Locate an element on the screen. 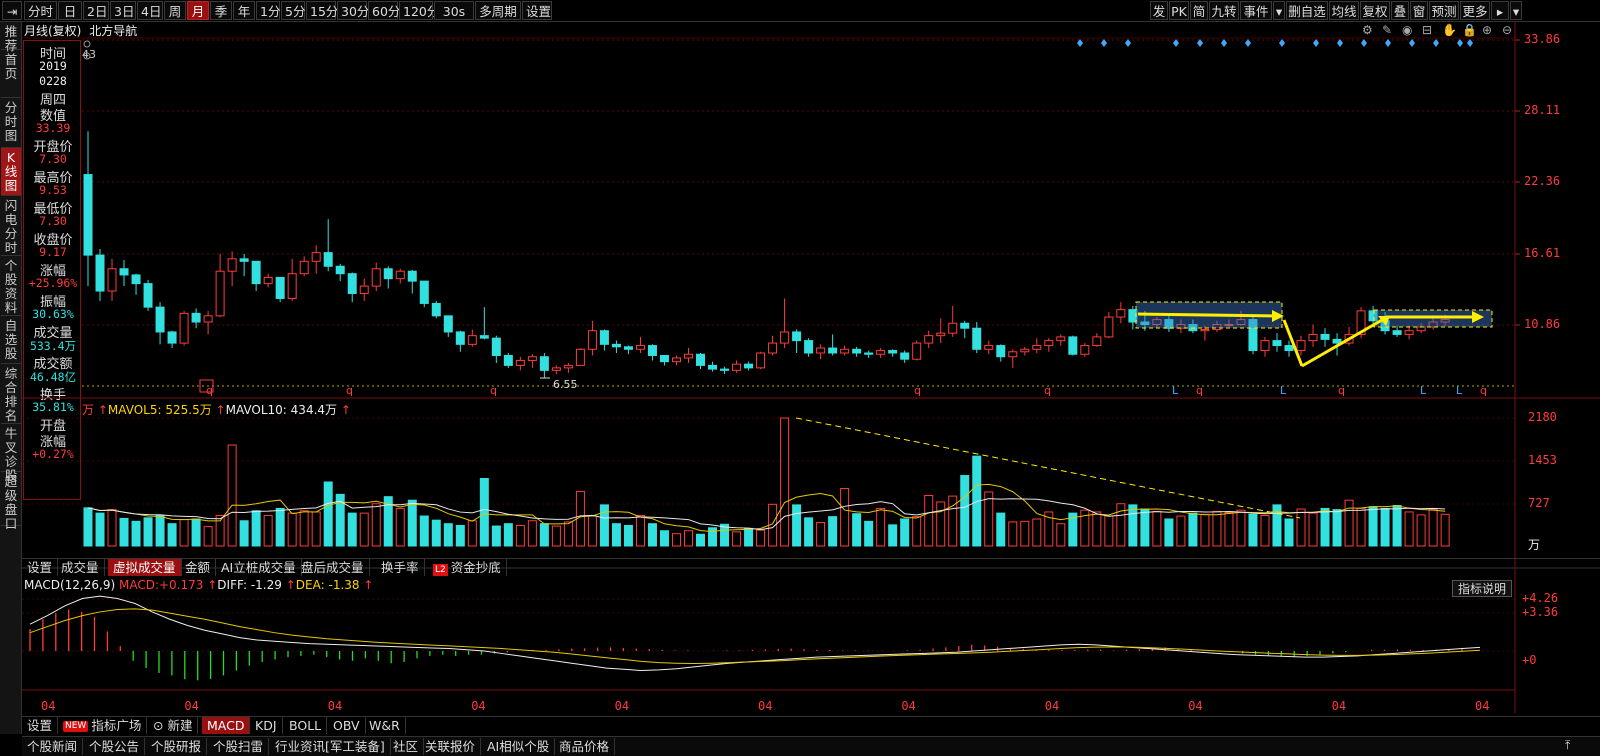 The image size is (1600, 756). eye-icon: ◉ is located at coordinates (1407, 30).